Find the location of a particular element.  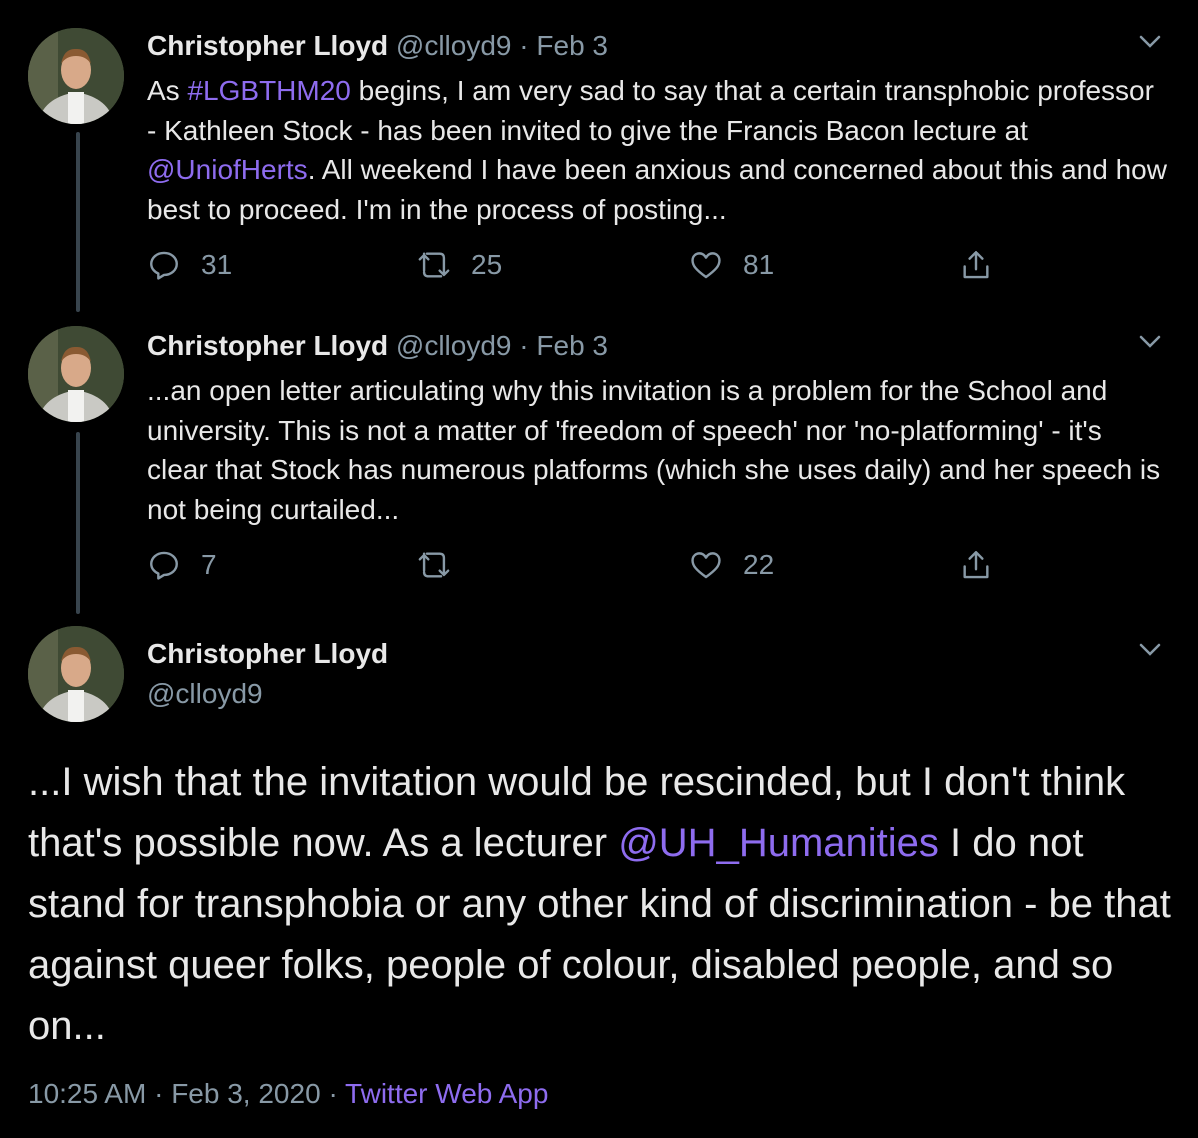

tweet-time: 10:25 AM is located at coordinates (87, 1093).